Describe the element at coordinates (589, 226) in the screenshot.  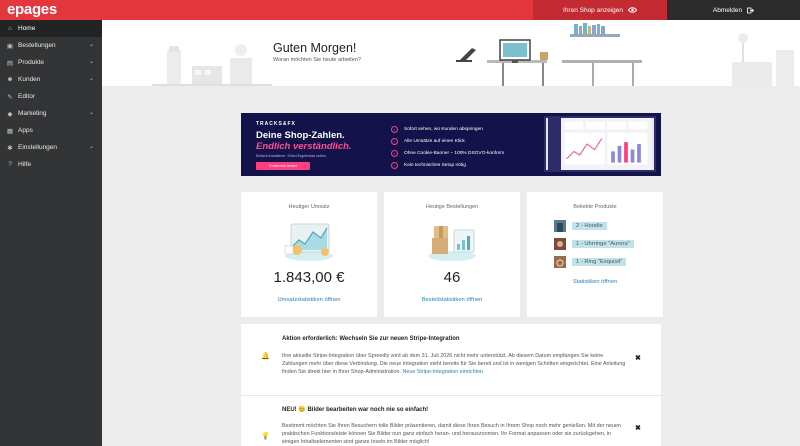
I see `product-label: 2 - Hoodie` at that location.